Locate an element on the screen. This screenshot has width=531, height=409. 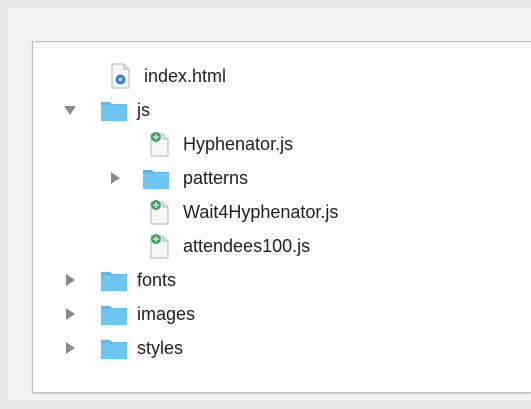
tree-item-fonts: fonts is located at coordinates (282, 280).